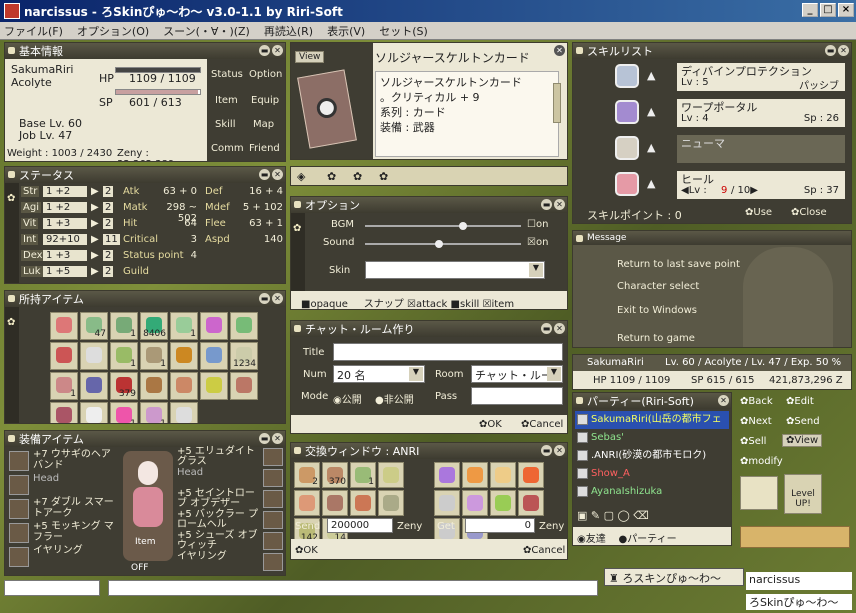 This screenshot has width=856, height=613. I want to click on equip-slot-right: イヤリング, so click(230, 562).